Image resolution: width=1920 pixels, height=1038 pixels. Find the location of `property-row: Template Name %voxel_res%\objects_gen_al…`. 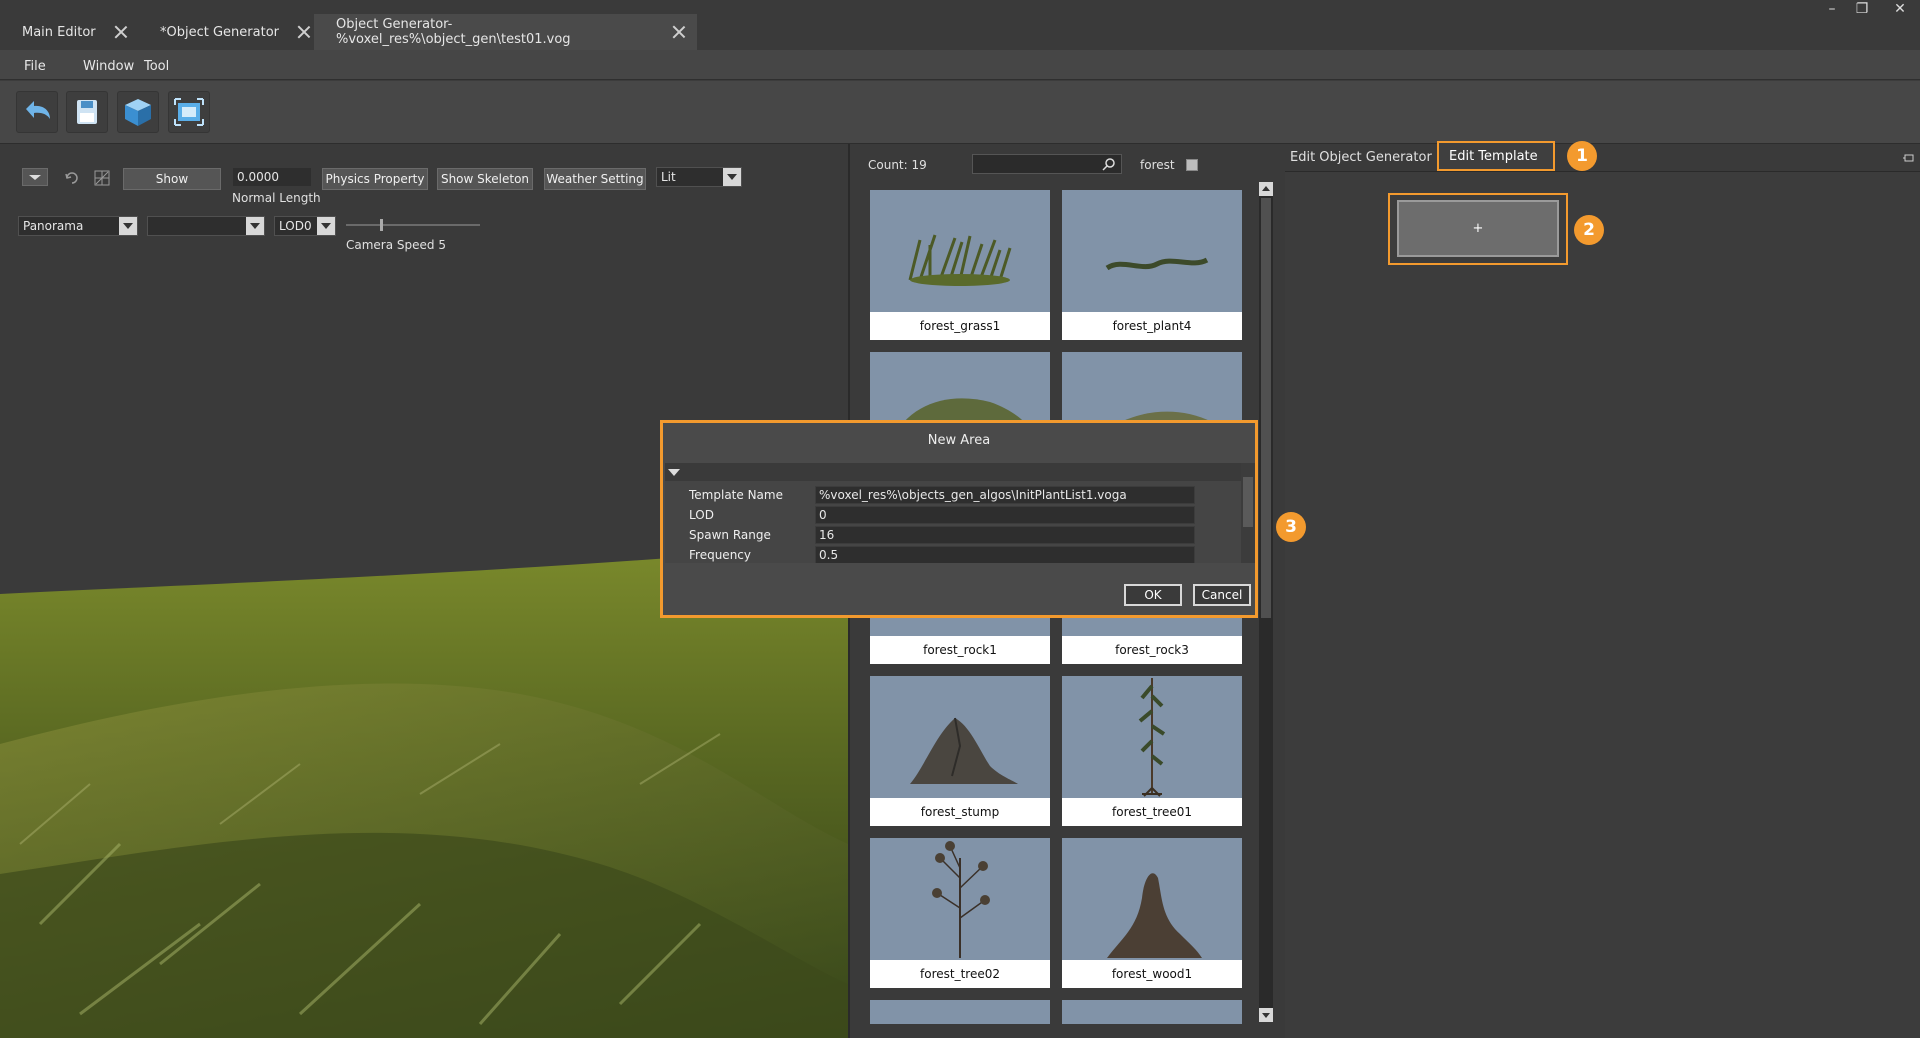

property-row: Template Name %voxel_res%\objects_gen_al… is located at coordinates (940, 495).